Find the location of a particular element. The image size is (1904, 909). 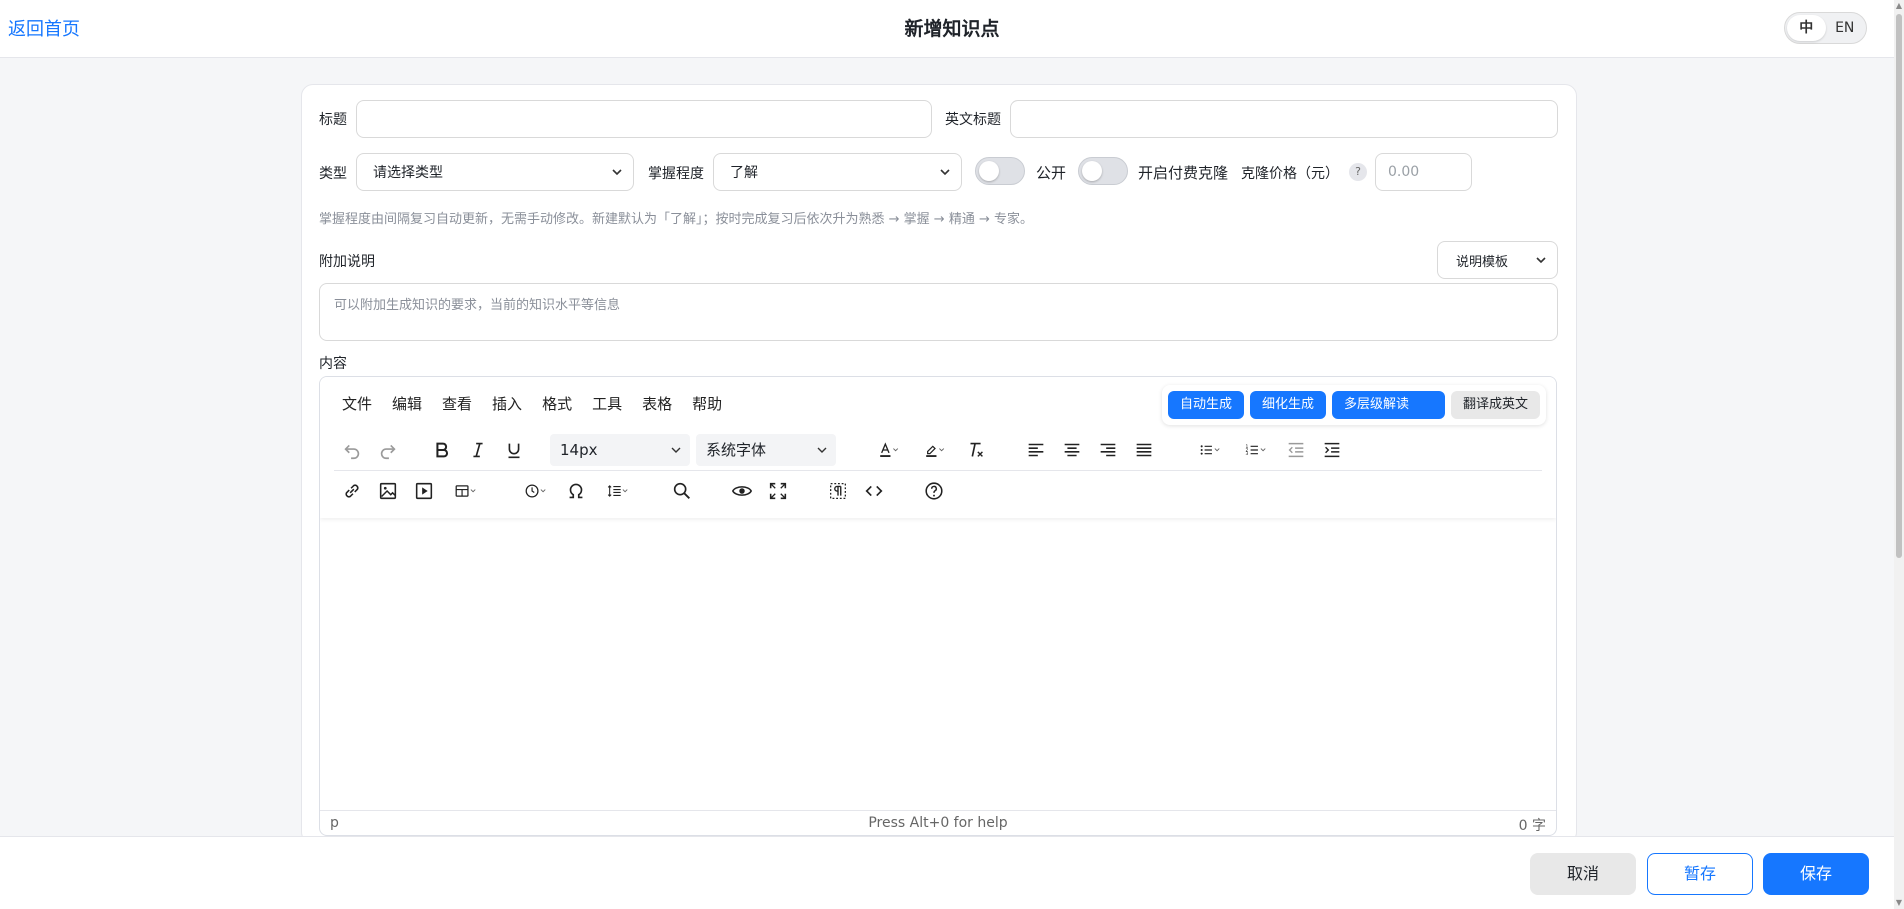

table-icon is located at coordinates (465, 491).